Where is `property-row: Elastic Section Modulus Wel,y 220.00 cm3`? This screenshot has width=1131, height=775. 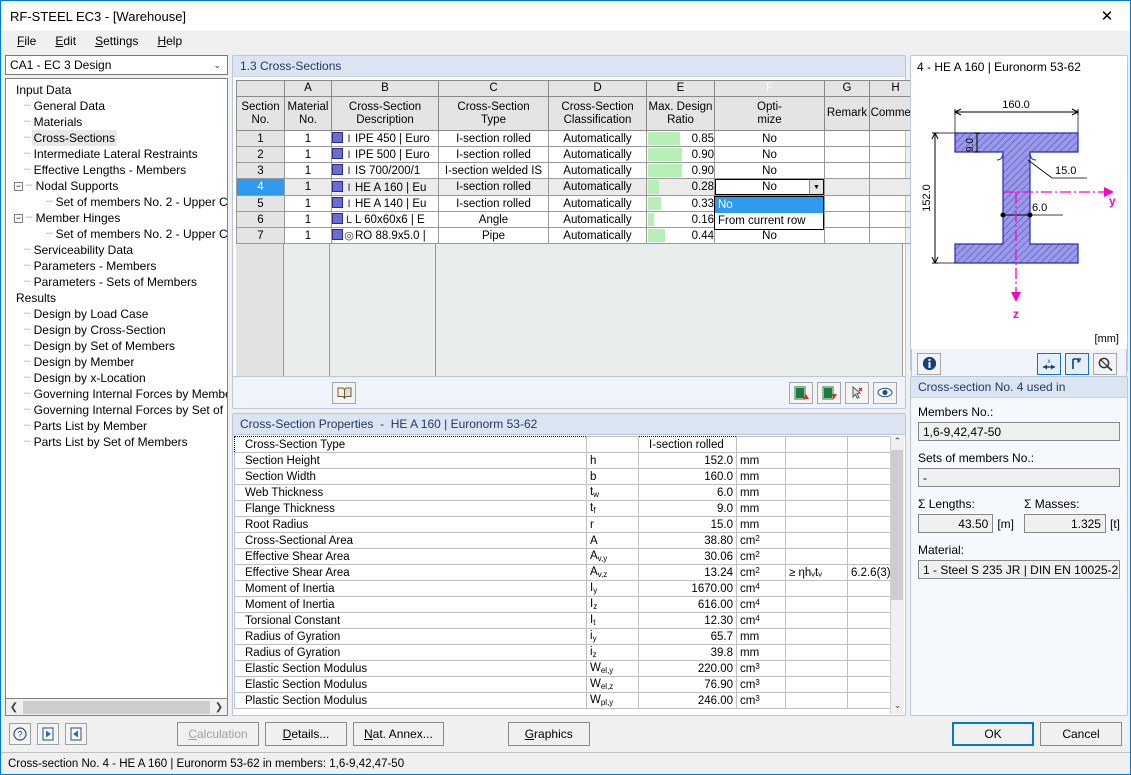 property-row: Elastic Section Modulus Wel,y 220.00 cm3 is located at coordinates (562, 668).